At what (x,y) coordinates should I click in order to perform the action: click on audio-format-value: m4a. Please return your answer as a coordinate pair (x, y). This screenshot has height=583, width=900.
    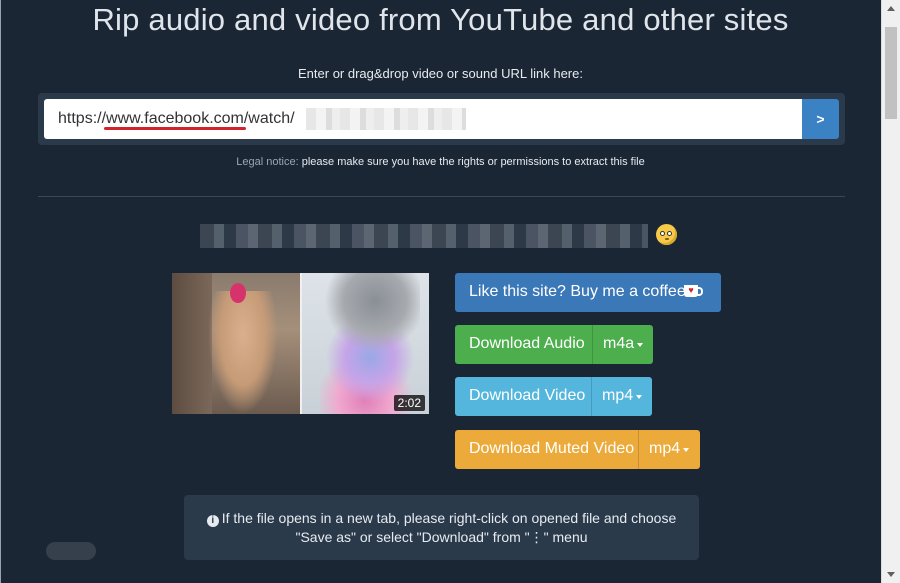
    Looking at the image, I should click on (619, 343).